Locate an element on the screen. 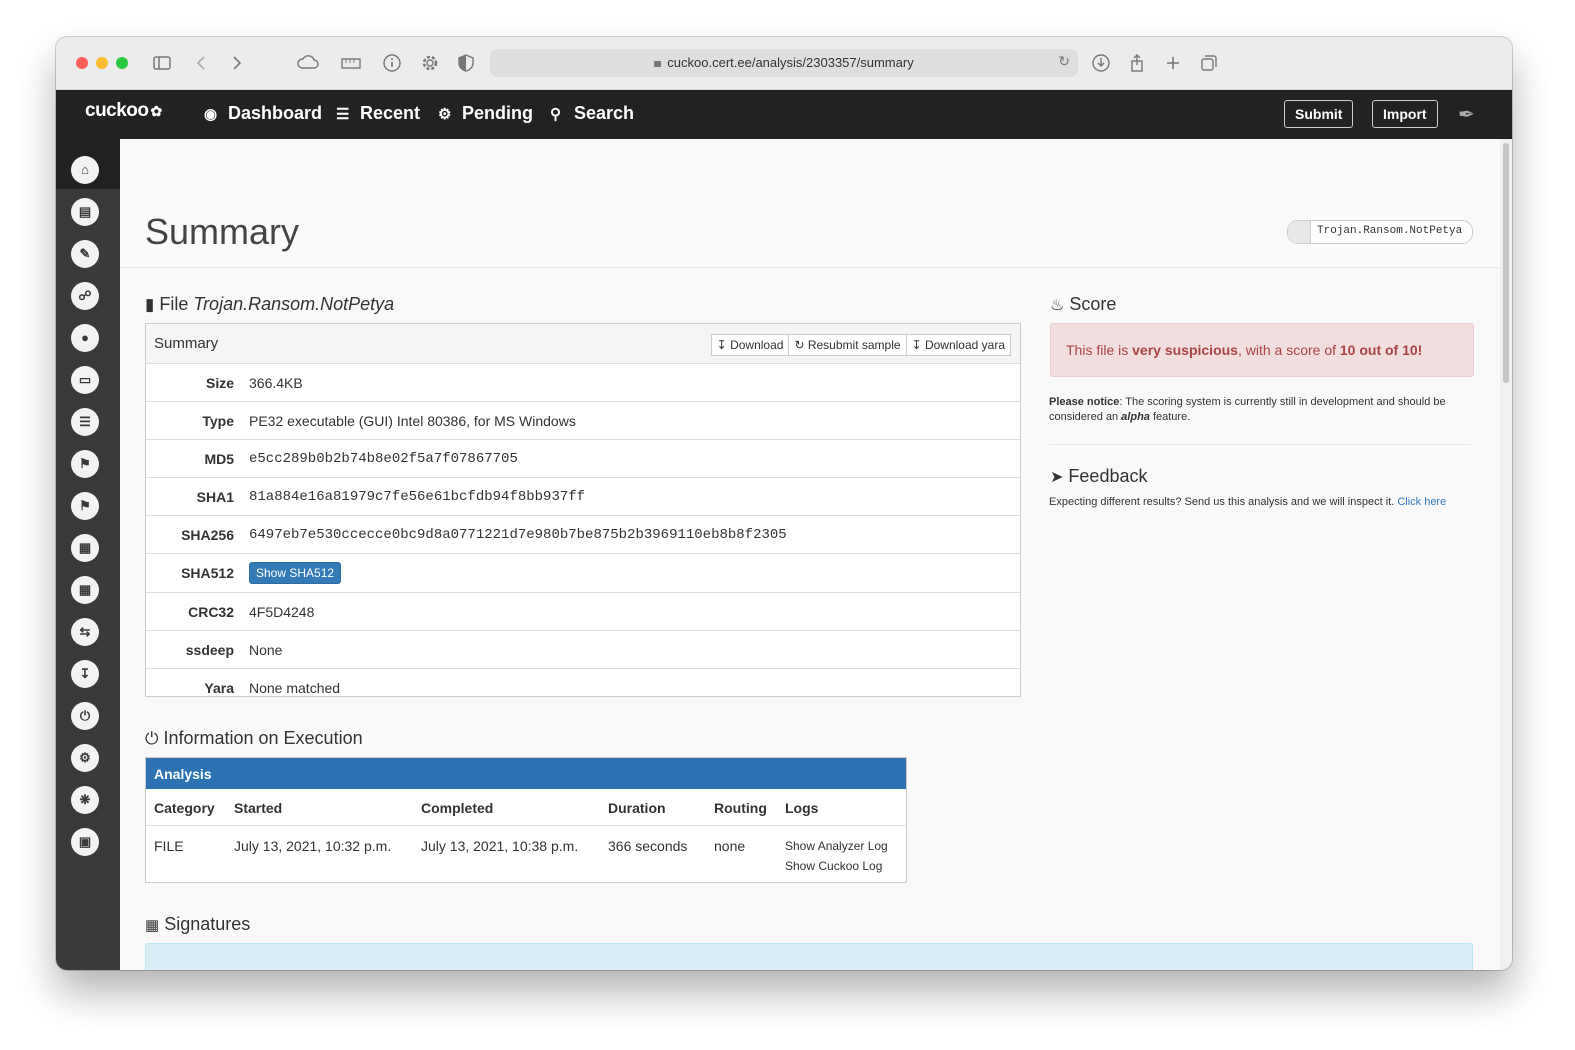 This screenshot has height=1050, width=1575. download-yara-button: ↧ Download yara is located at coordinates (958, 345).